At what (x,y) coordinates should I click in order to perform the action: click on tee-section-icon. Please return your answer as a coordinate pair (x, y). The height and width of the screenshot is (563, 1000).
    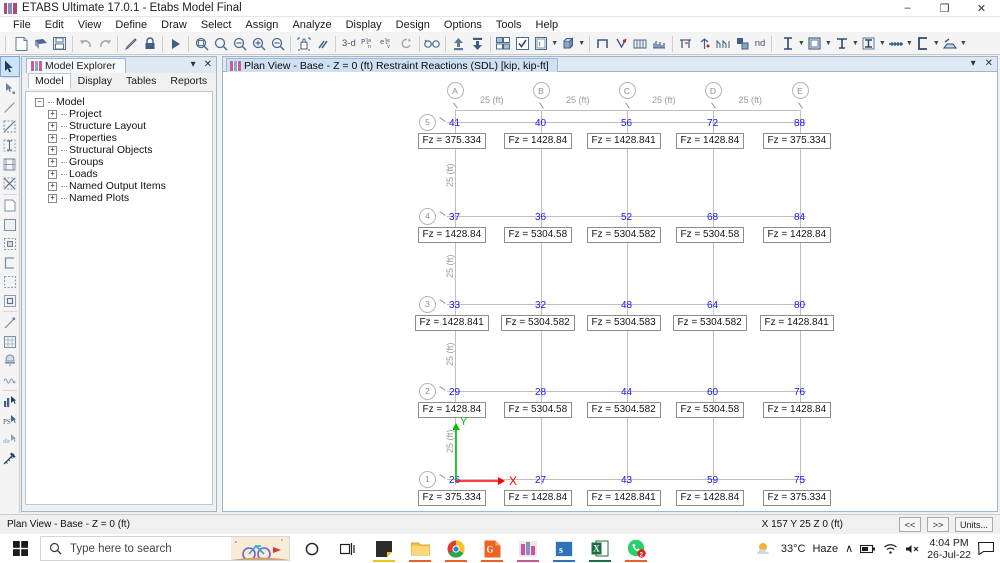
    Looking at the image, I should click on (841, 43).